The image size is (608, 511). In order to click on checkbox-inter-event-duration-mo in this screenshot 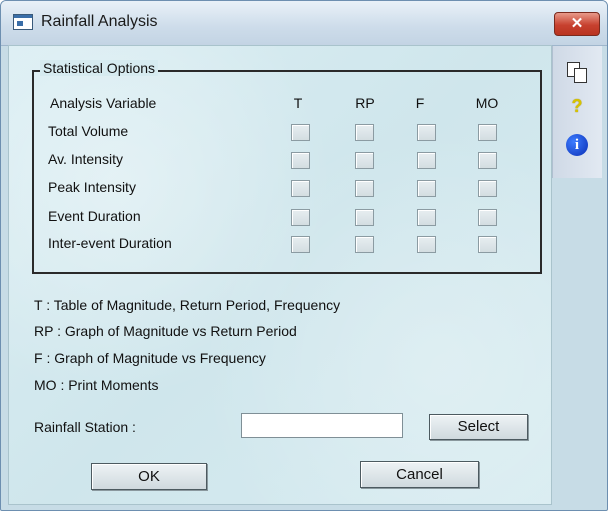, I will do `click(487, 244)`.